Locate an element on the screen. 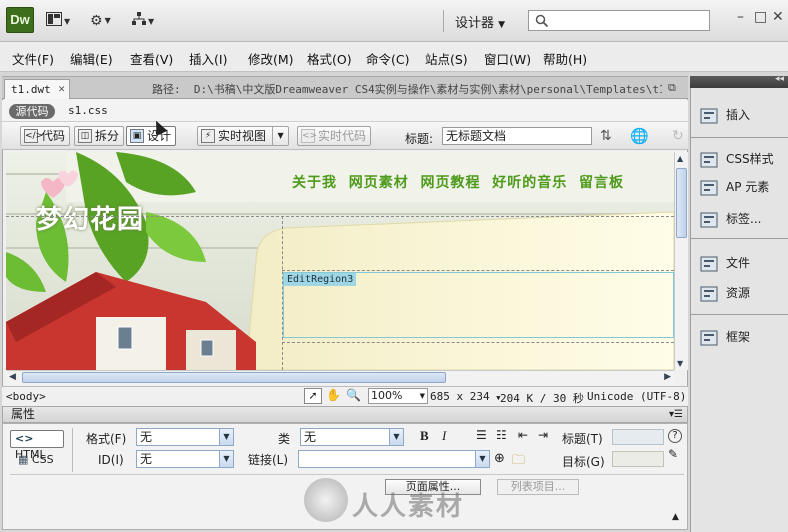  split-view-button: ◫ 拆分 is located at coordinates (99, 136).